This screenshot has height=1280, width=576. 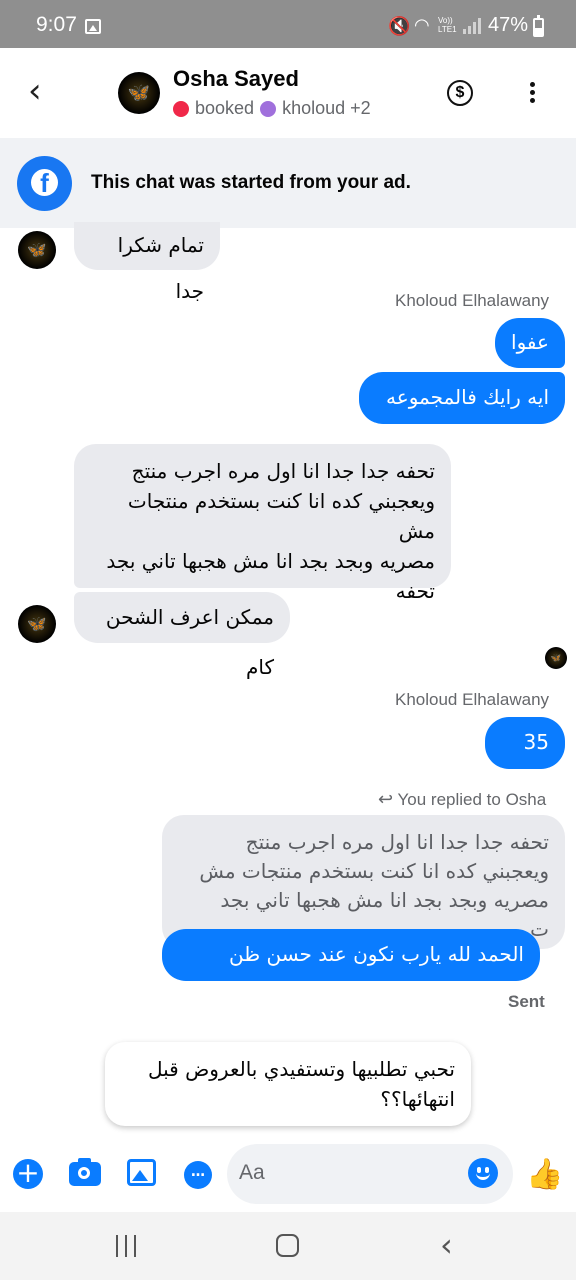 I want to click on label-kholoud: kholoud +2, so click(x=326, y=108).